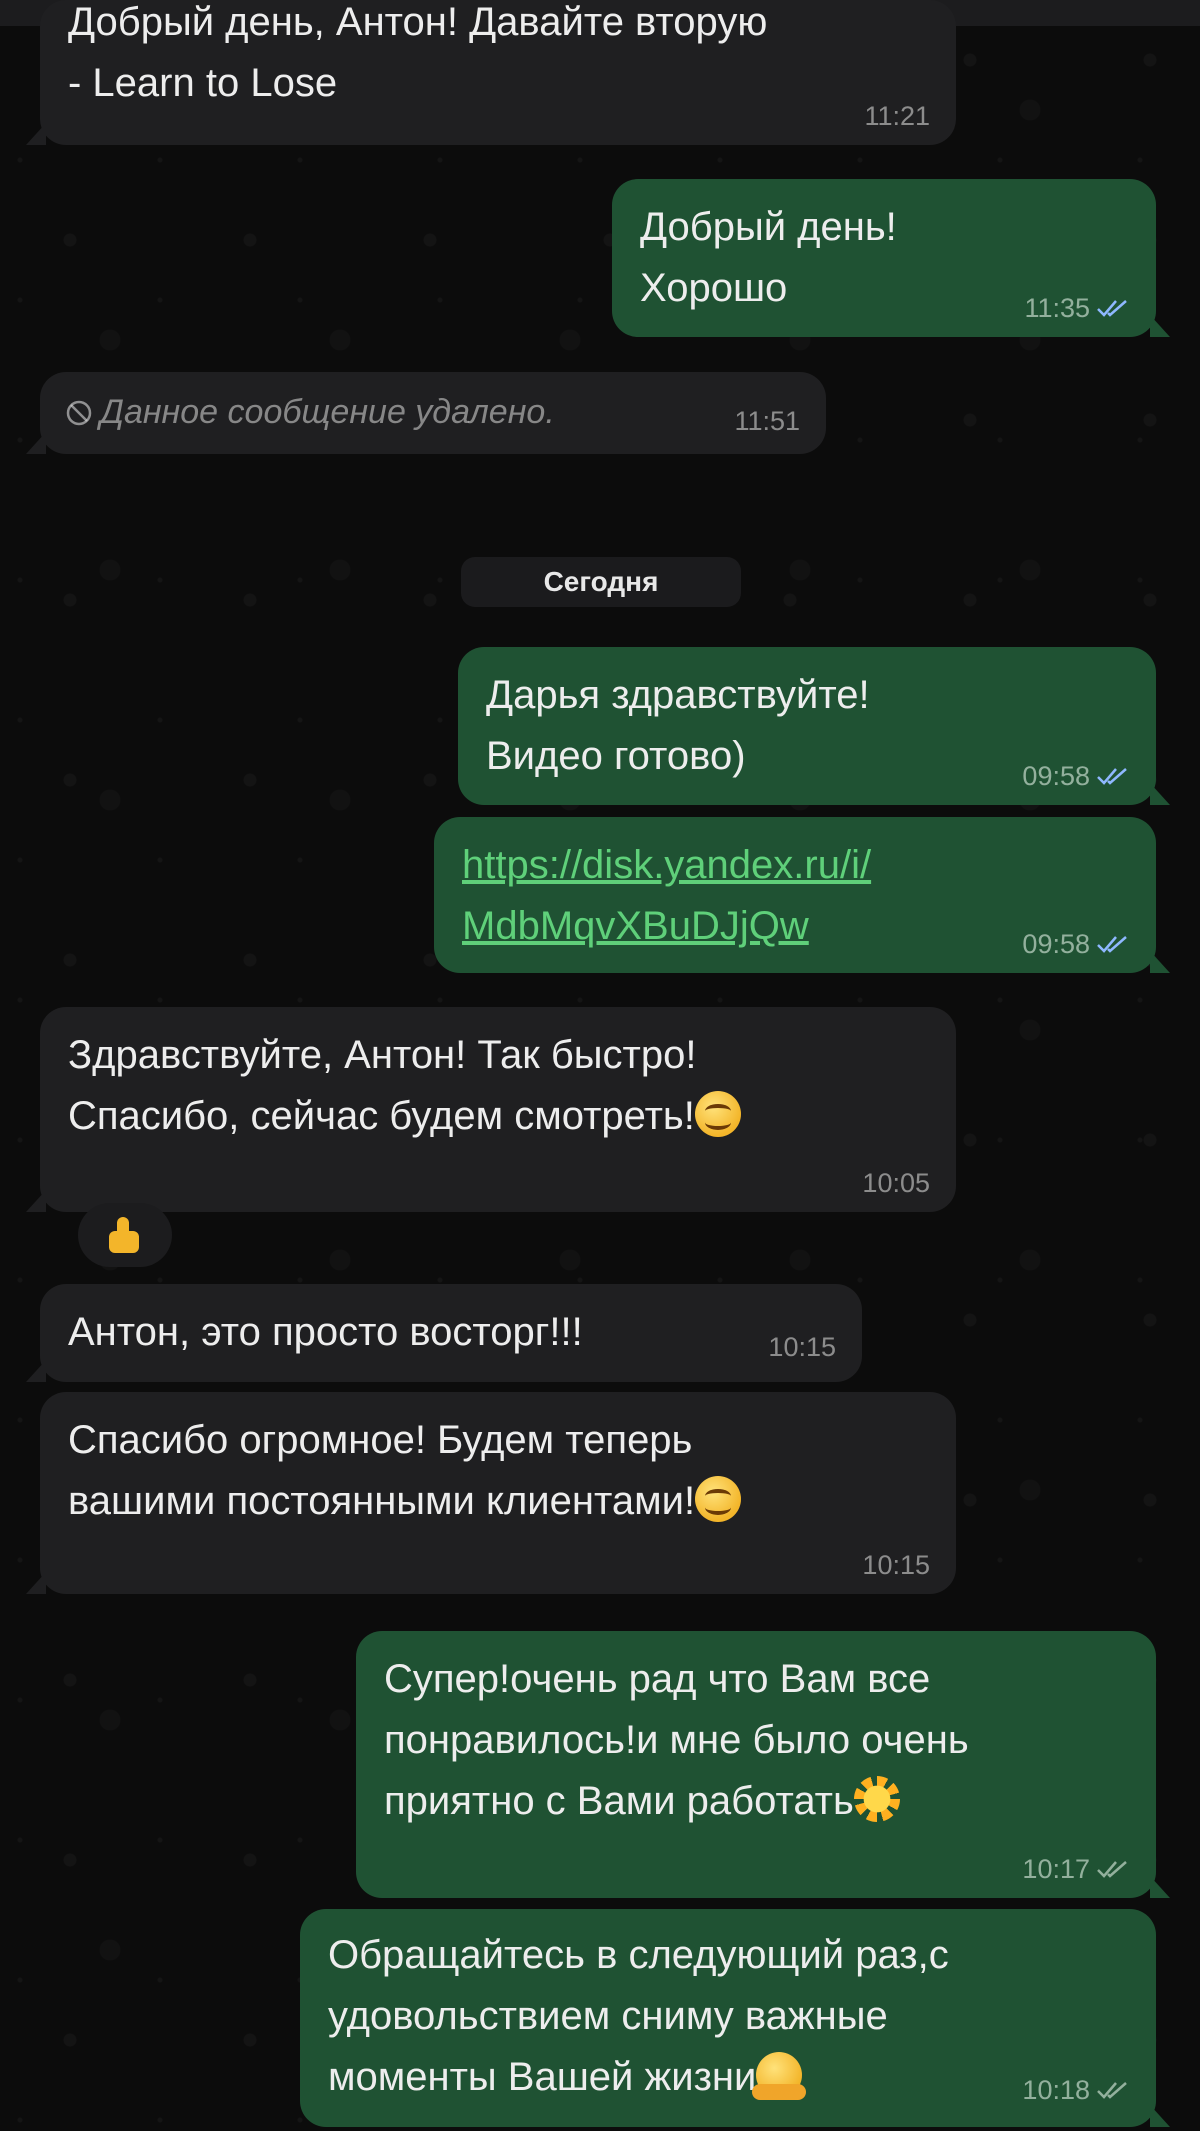  What do you see at coordinates (542, 2077) in the screenshot?
I see `message-text: моменты Вашей жизни` at bounding box center [542, 2077].